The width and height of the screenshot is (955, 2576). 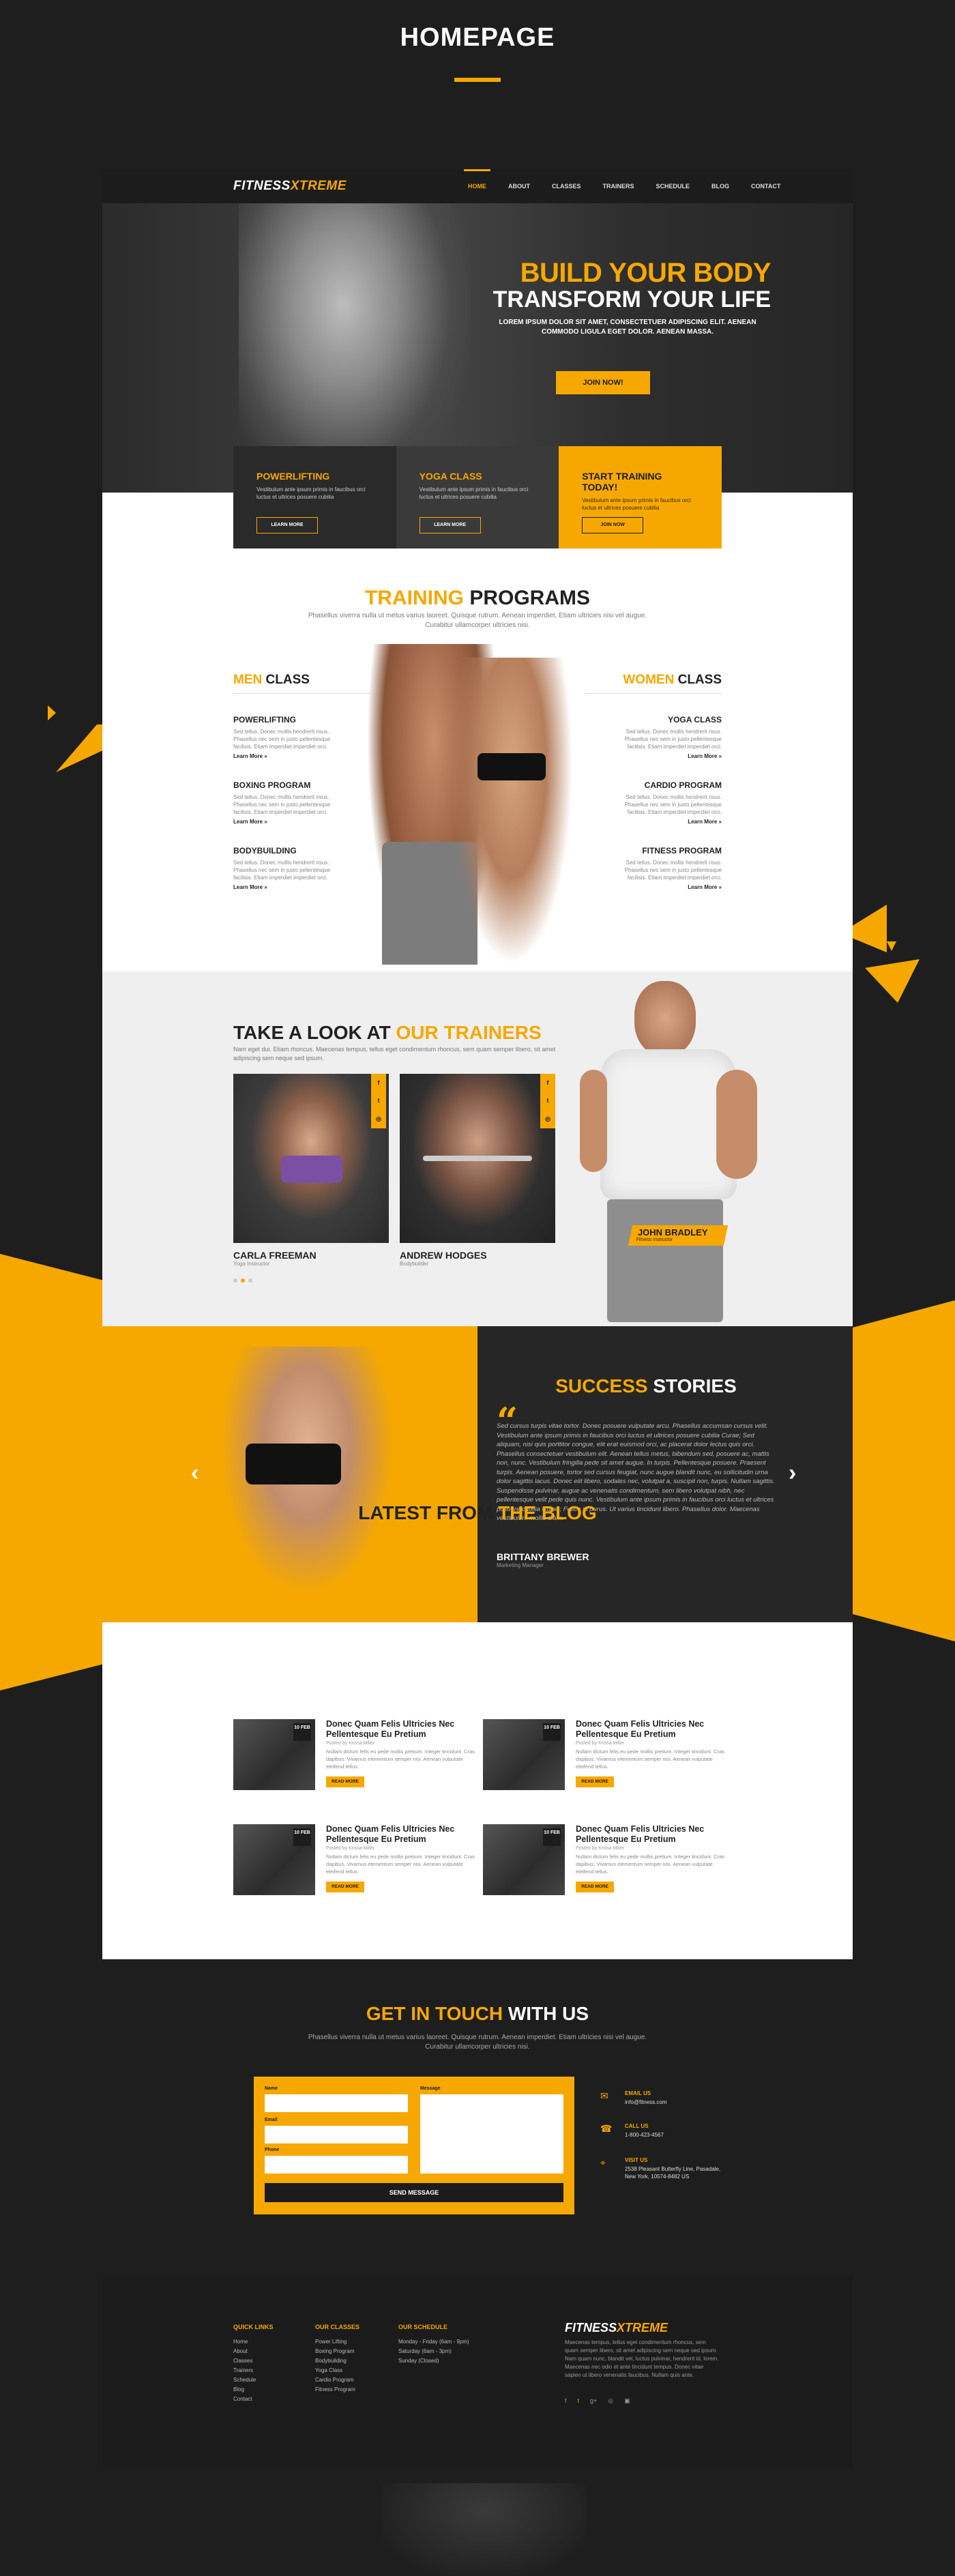 What do you see at coordinates (603, 382) in the screenshot?
I see `join-now-button: JOIN NOW!` at bounding box center [603, 382].